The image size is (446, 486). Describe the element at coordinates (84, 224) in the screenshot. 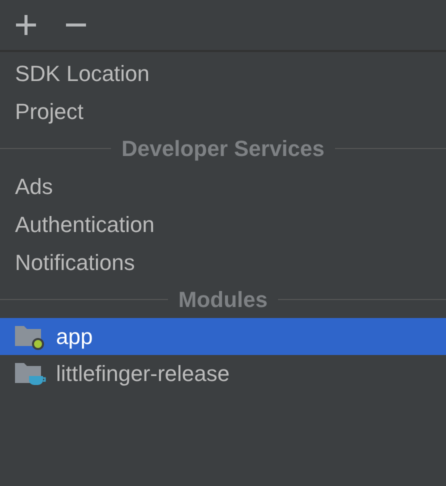

I see `settings-item: Authentication` at that location.